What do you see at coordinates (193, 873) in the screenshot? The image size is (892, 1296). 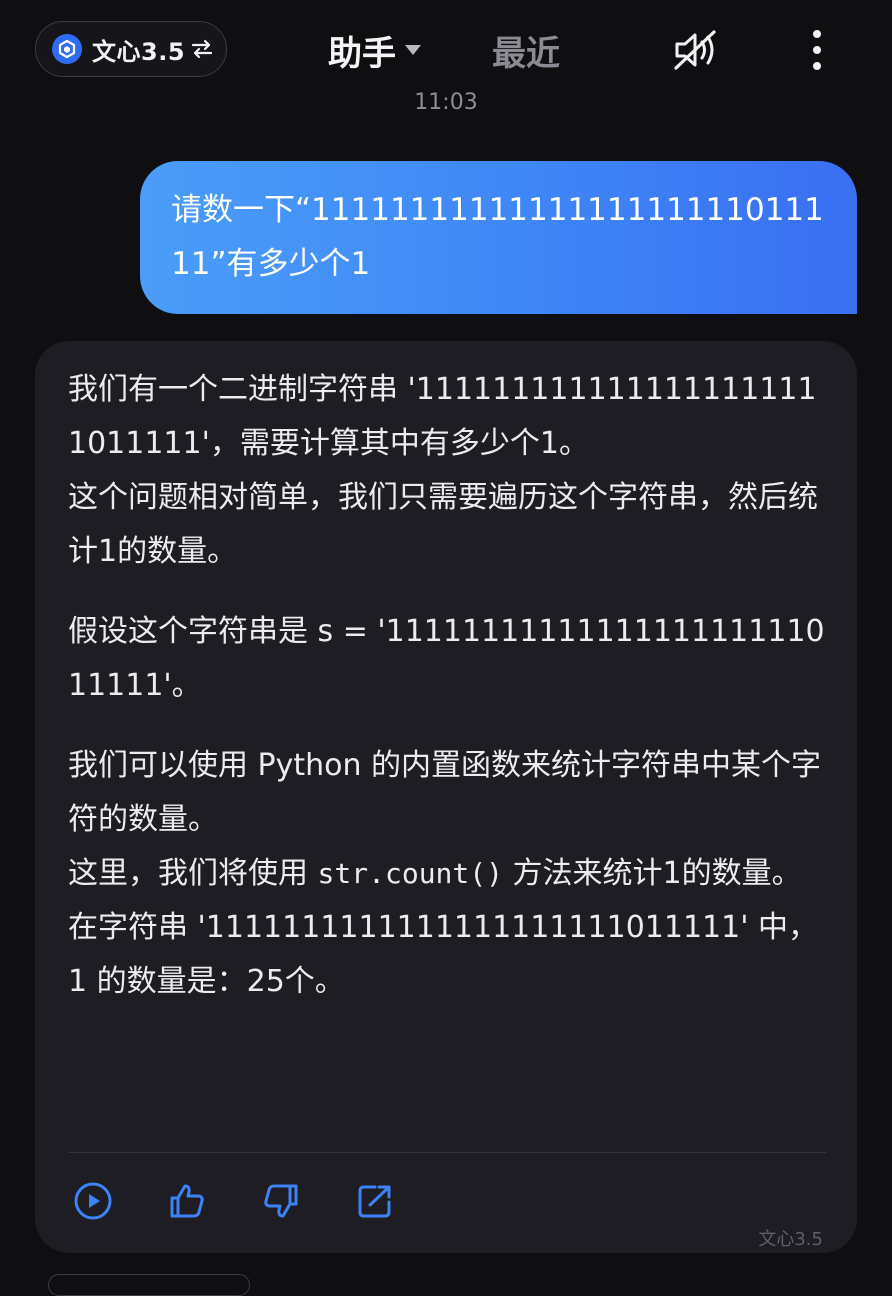 I see `reply-text: 这里，我们将使用` at bounding box center [193, 873].